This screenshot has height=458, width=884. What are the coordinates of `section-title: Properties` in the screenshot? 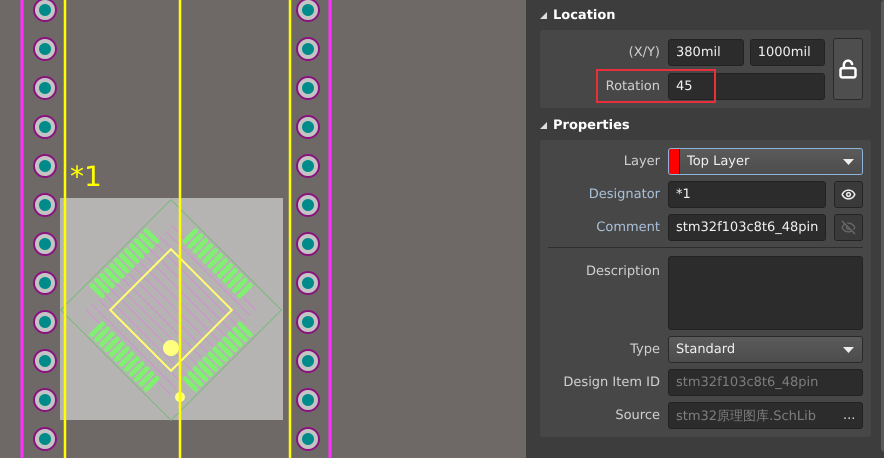 It's located at (591, 125).